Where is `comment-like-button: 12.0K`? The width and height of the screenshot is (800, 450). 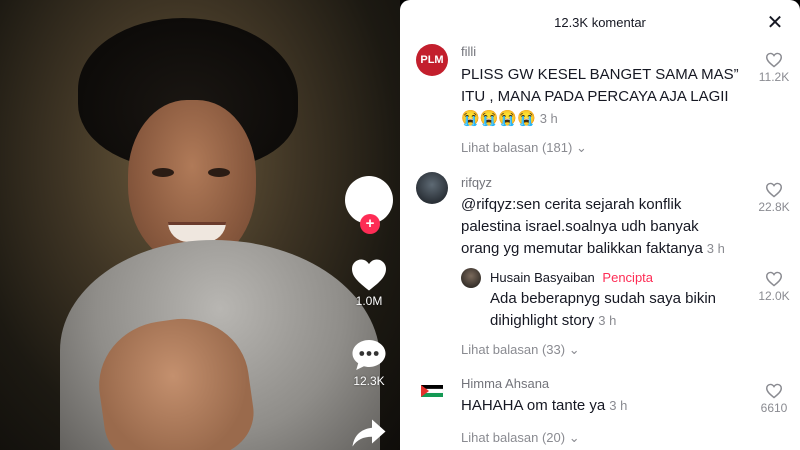
comment-like-button: 12.0K is located at coordinates (774, 287).